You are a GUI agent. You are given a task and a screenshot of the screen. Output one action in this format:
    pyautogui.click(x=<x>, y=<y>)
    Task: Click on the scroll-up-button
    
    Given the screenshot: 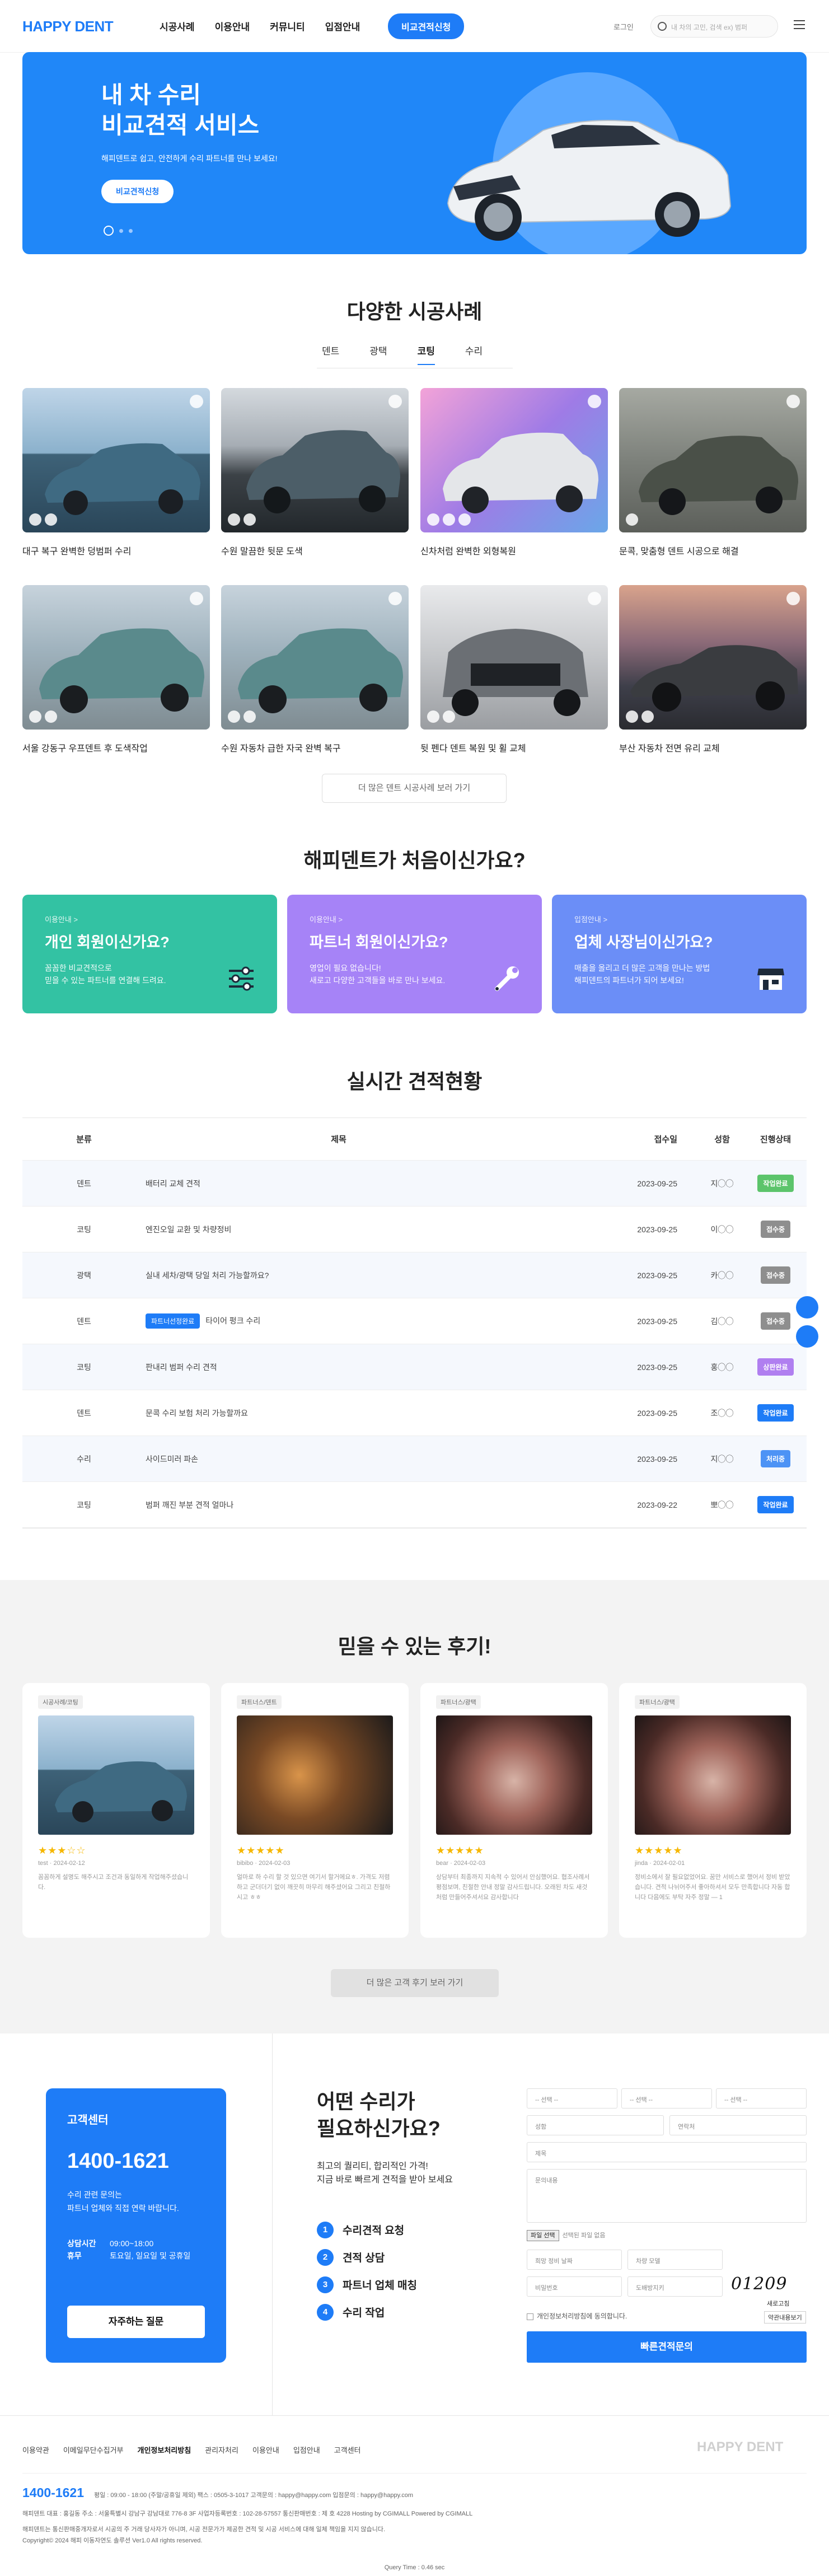 What is the action you would take?
    pyautogui.click(x=807, y=1307)
    